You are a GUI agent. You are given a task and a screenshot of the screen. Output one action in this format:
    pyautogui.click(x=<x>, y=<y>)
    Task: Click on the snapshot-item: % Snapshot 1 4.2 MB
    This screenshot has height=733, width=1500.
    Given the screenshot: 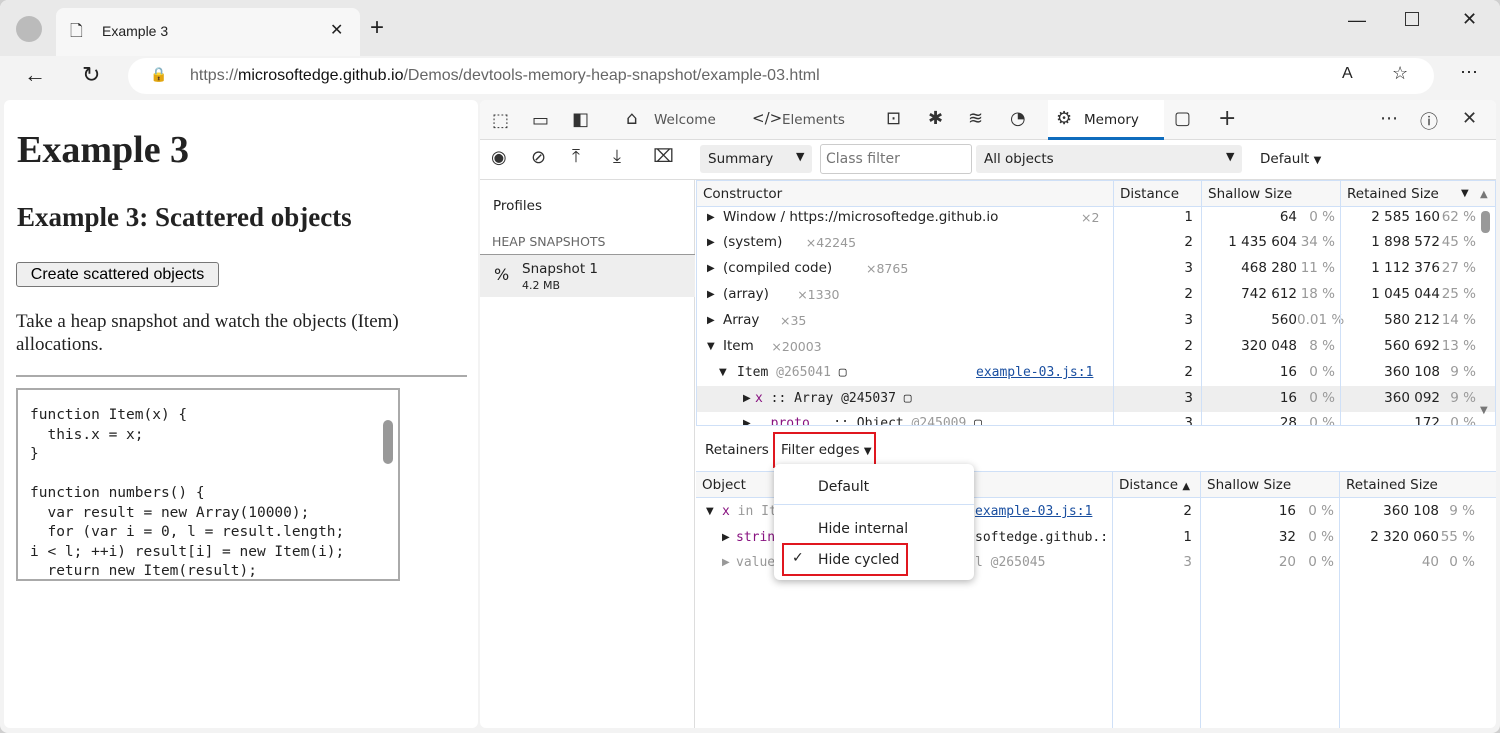 What is the action you would take?
    pyautogui.click(x=587, y=275)
    